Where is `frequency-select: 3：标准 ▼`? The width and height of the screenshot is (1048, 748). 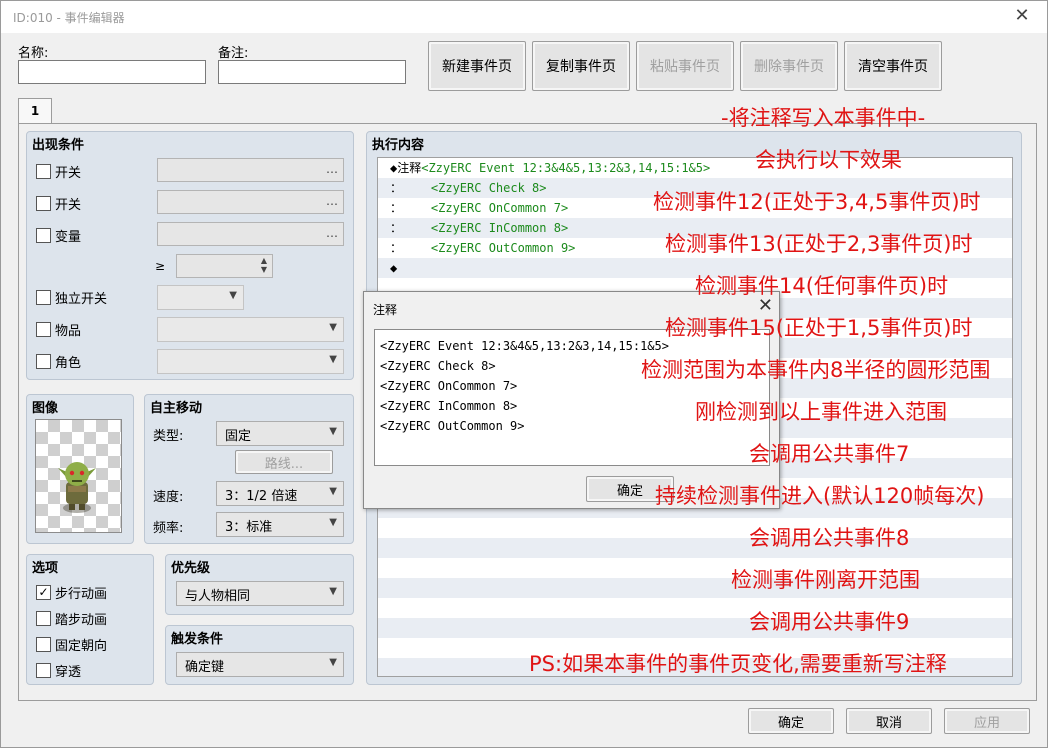
frequency-select: 3：标准 ▼ is located at coordinates (280, 524).